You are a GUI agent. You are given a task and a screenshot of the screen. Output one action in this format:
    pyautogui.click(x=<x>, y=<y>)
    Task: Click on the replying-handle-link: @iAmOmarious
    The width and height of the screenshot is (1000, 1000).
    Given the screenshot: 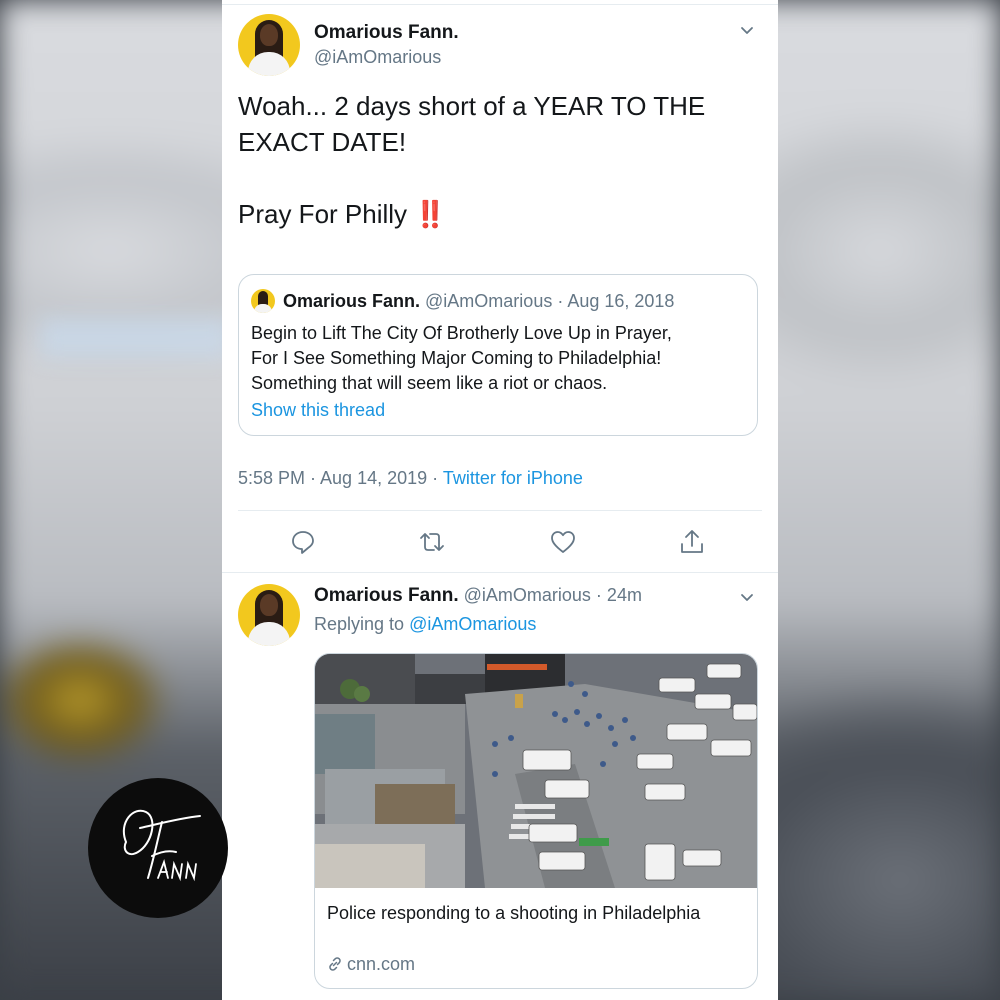 What is the action you would take?
    pyautogui.click(x=472, y=624)
    